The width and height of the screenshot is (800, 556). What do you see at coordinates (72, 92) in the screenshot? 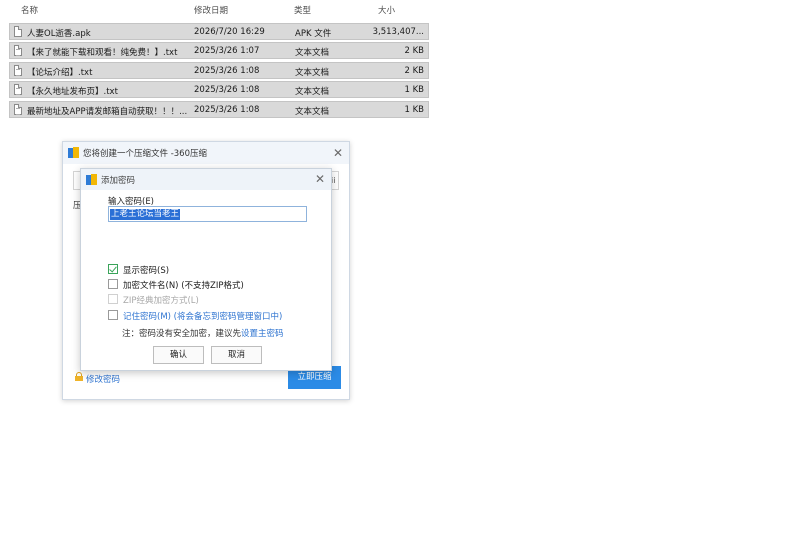
I see `file-name: 【永久地址发布页】.txt` at bounding box center [72, 92].